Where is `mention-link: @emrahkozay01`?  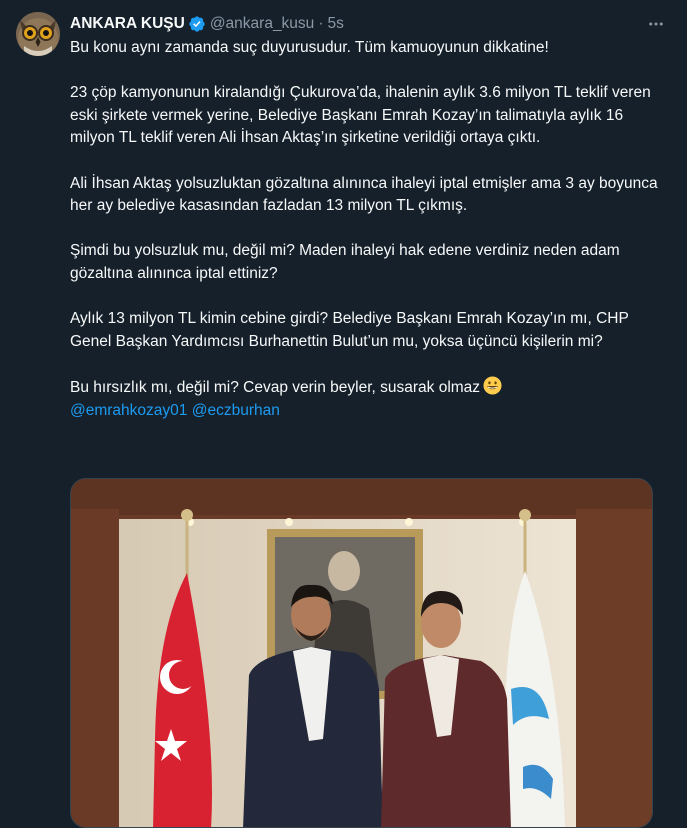
mention-link: @emrahkozay01 is located at coordinates (128, 410).